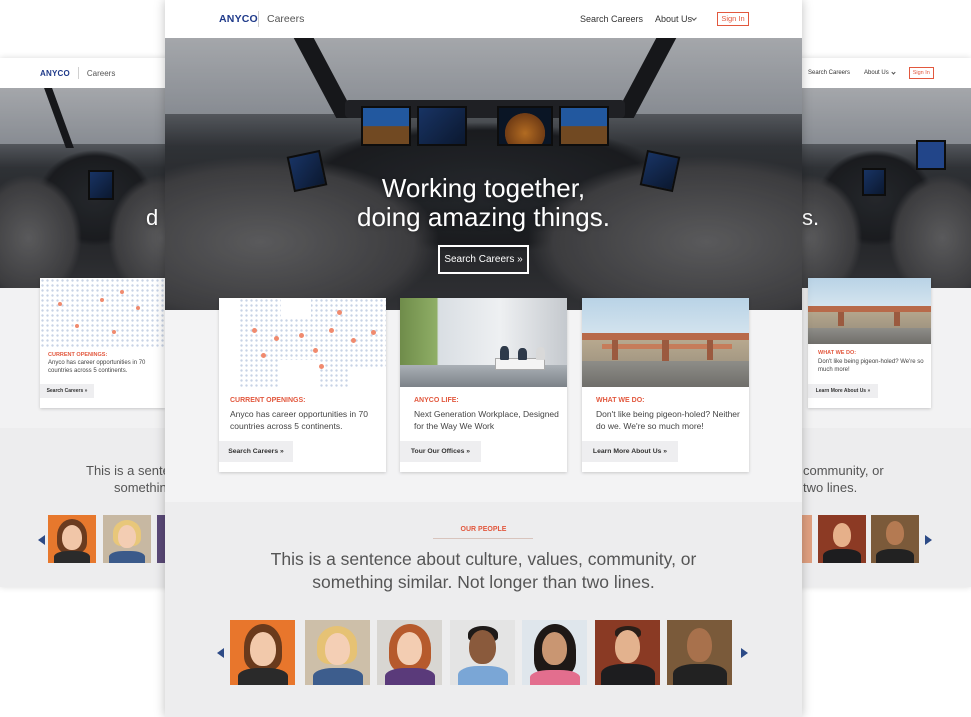  What do you see at coordinates (620, 400) in the screenshot?
I see `card-tag: WHAT WE DO:` at bounding box center [620, 400].